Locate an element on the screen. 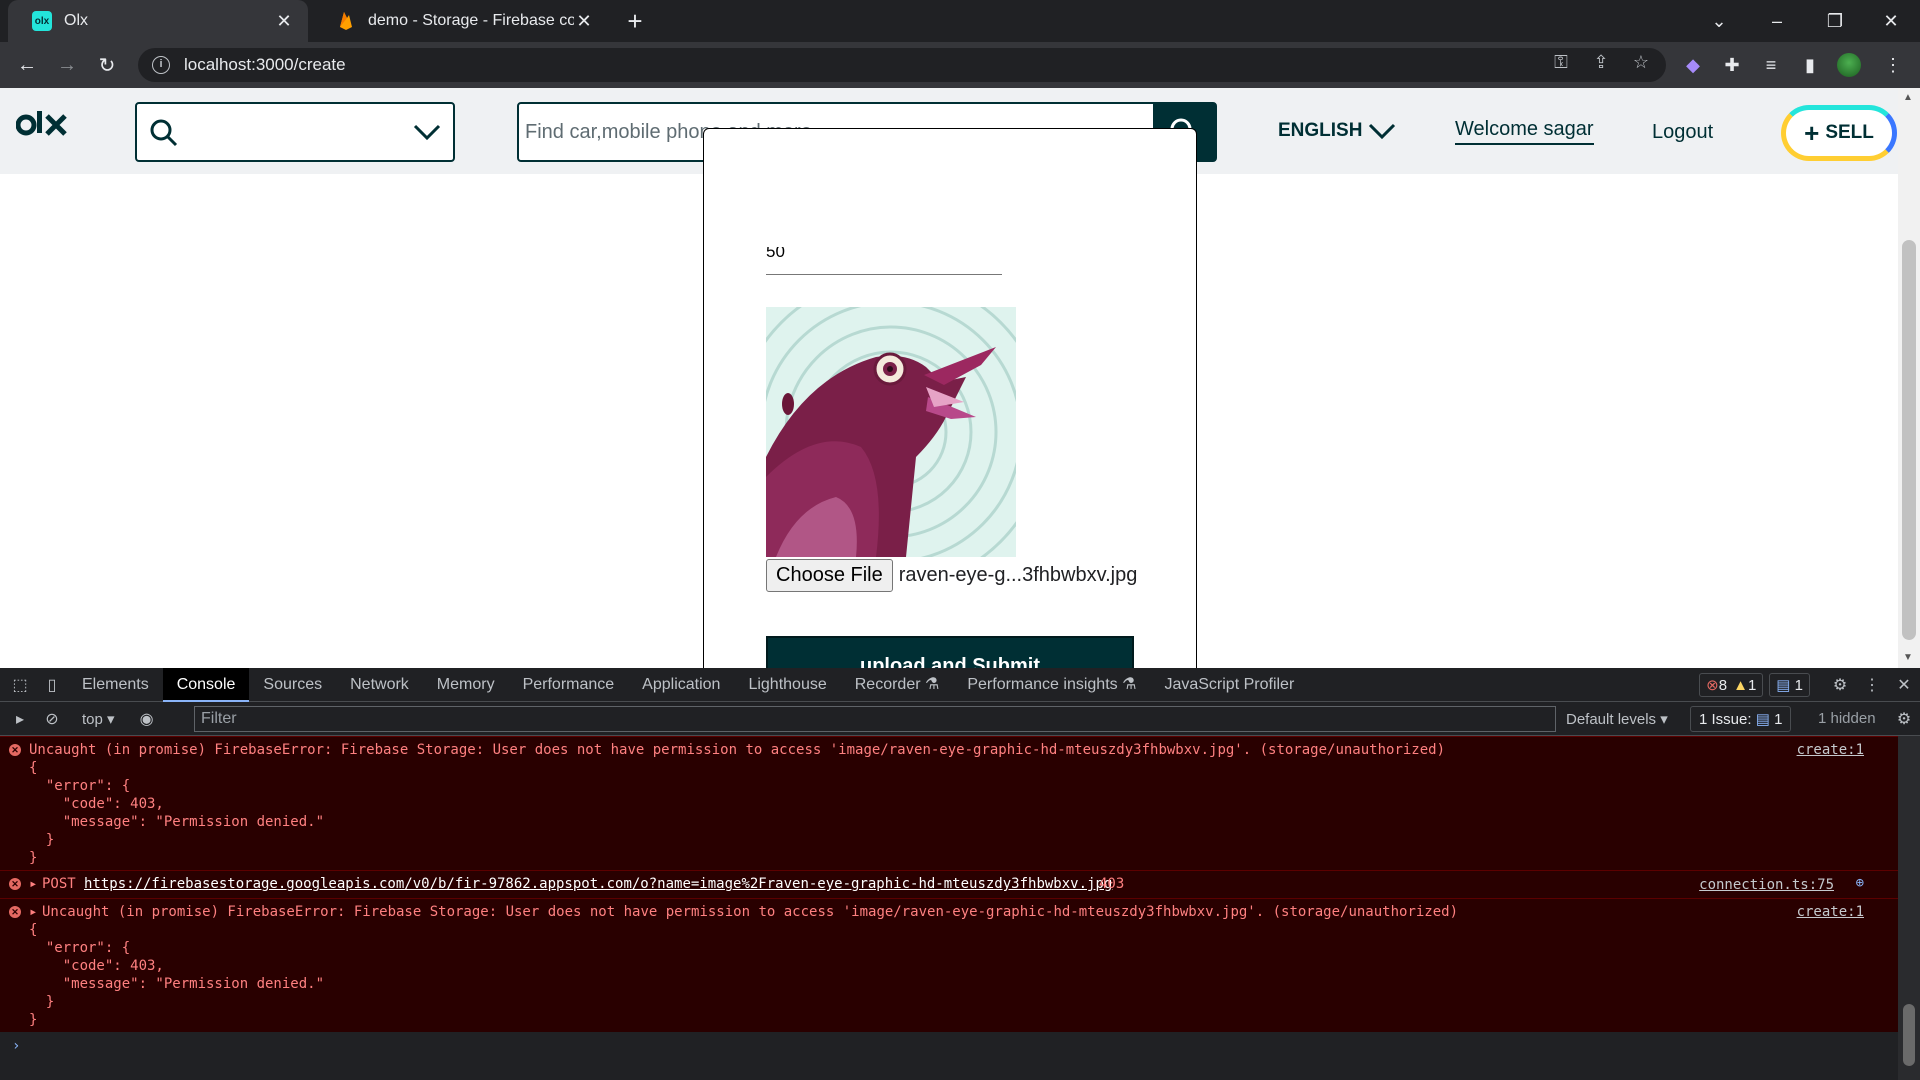 This screenshot has height=1080, width=1920. file-name: raven-eye-g...3fhbwbxv.jpg is located at coordinates (1018, 575).